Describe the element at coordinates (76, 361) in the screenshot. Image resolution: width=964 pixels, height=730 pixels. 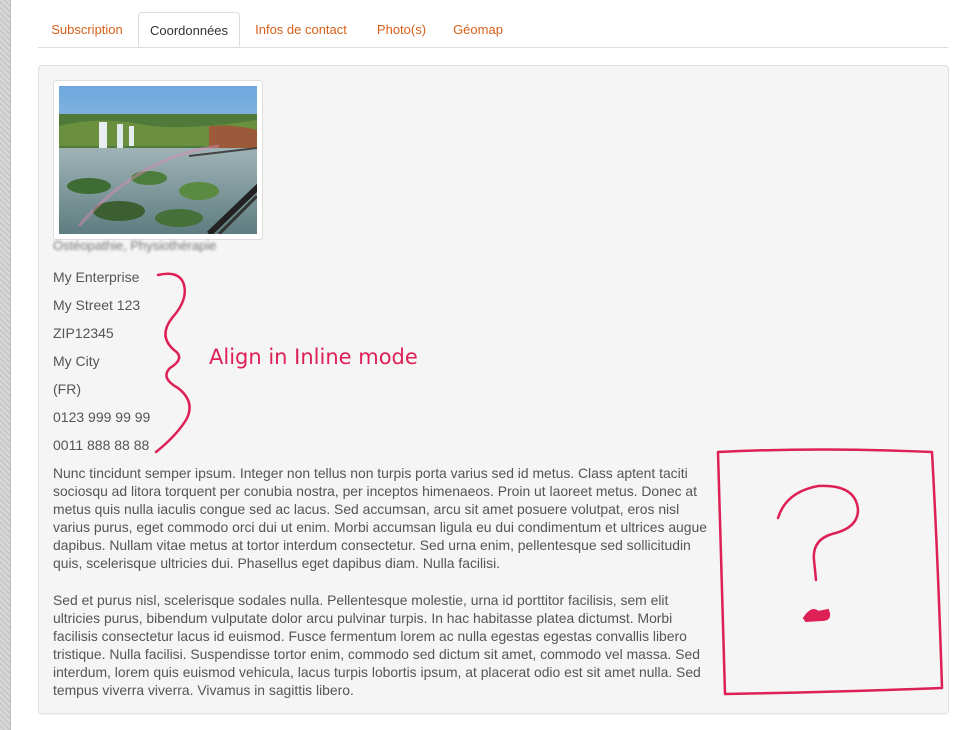
I see `city: My City` at that location.